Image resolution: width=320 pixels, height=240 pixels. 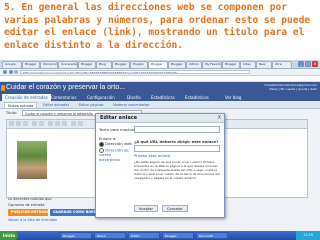 I want to click on back-icon, so click(x=5, y=72).